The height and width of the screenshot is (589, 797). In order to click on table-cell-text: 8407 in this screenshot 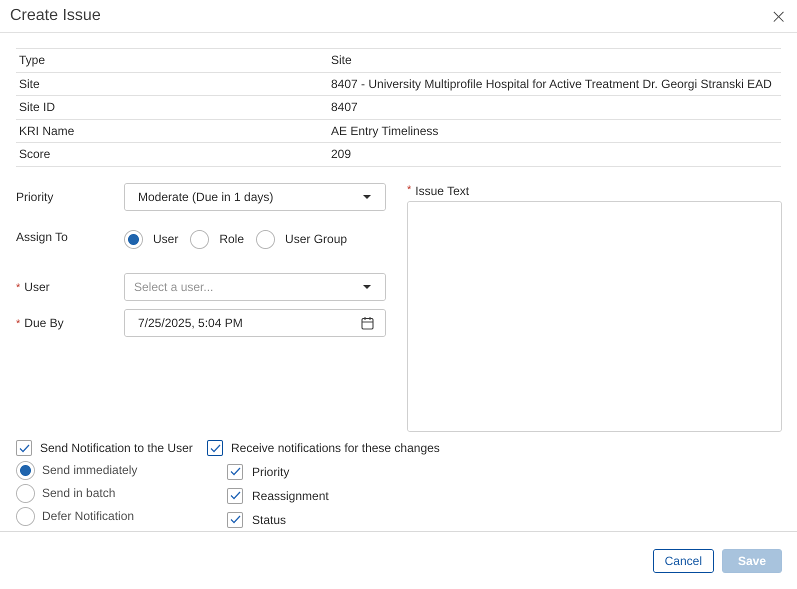, I will do `click(344, 107)`.